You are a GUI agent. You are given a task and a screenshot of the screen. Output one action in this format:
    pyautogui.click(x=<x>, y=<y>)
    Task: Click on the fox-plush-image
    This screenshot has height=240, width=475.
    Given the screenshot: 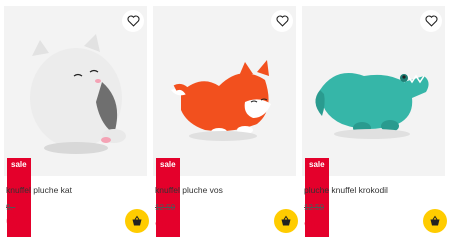 What is the action you would take?
    pyautogui.click(x=221, y=100)
    